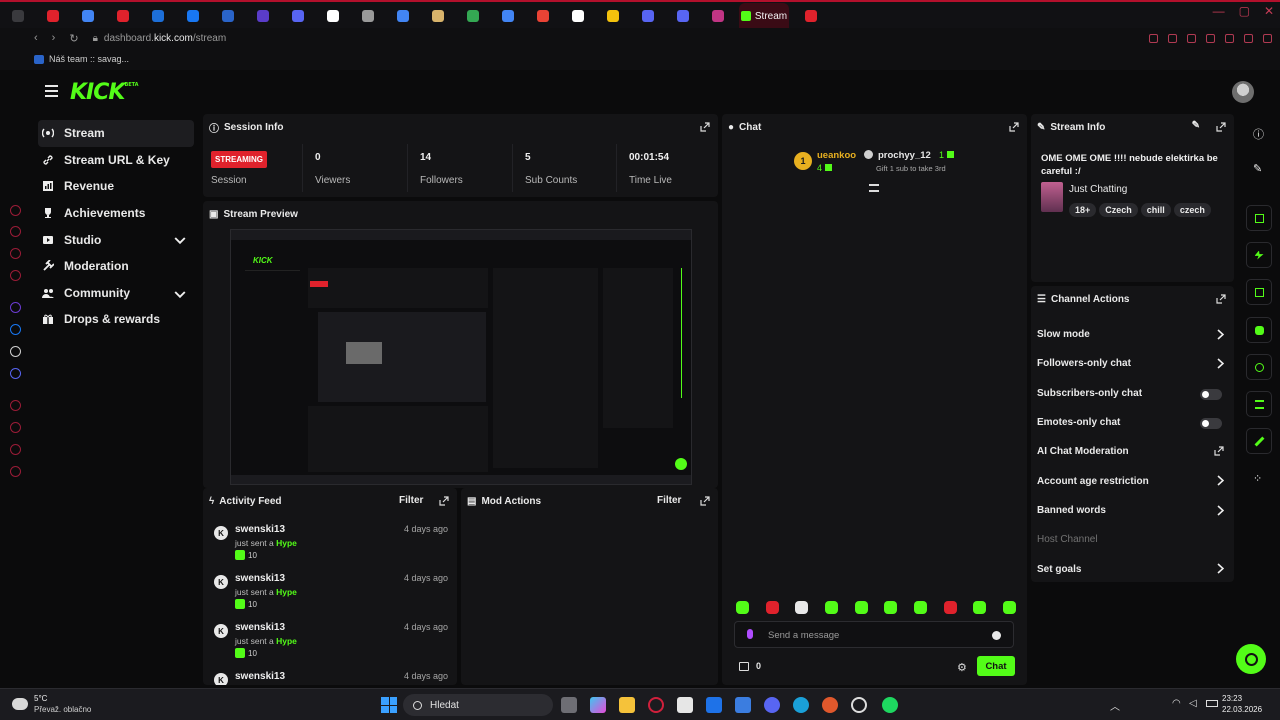  Describe the element at coordinates (656, 705) in the screenshot. I see `opera-gx-icon` at that location.